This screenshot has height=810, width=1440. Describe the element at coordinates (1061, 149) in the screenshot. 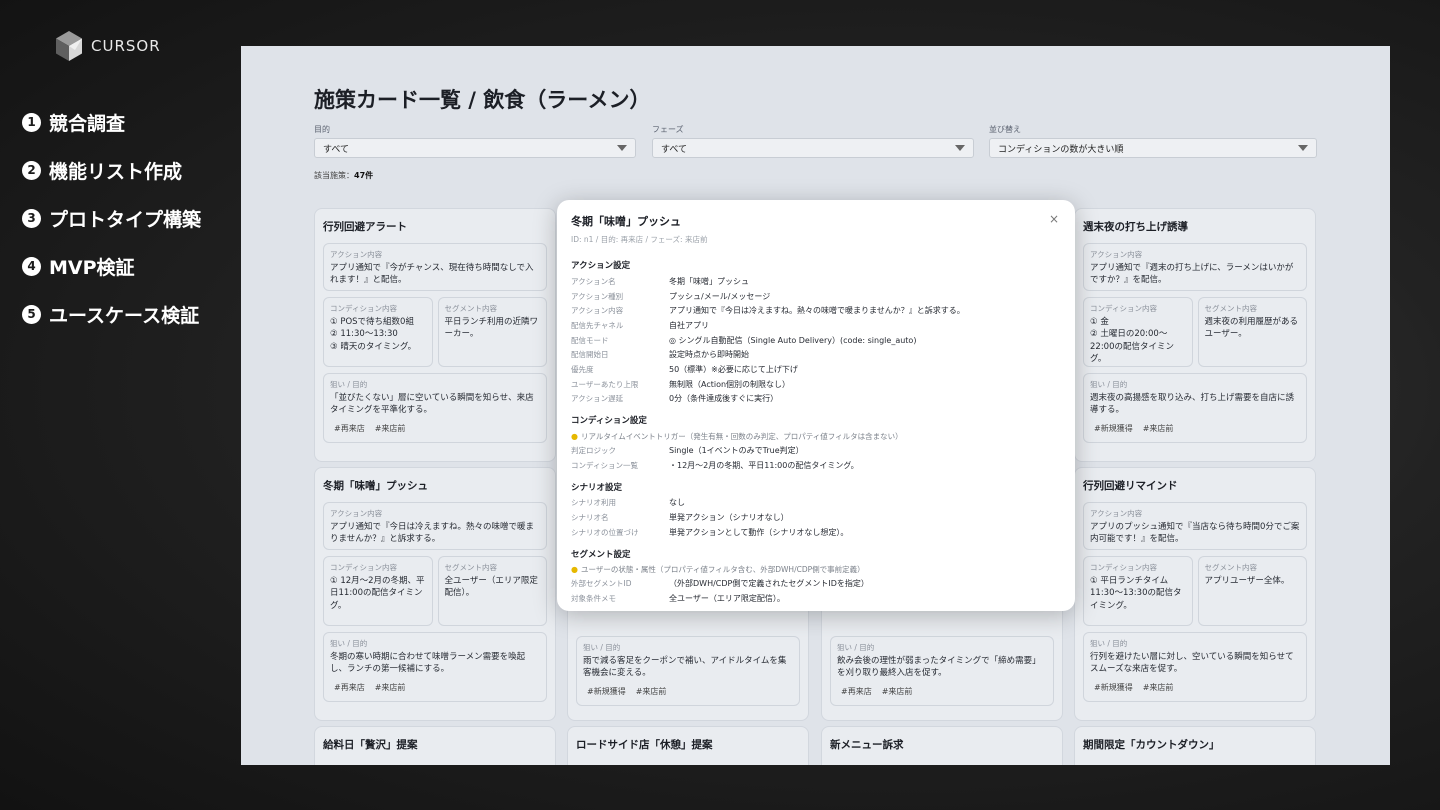

I see `select-value: コンディションの数が大きい順` at that location.